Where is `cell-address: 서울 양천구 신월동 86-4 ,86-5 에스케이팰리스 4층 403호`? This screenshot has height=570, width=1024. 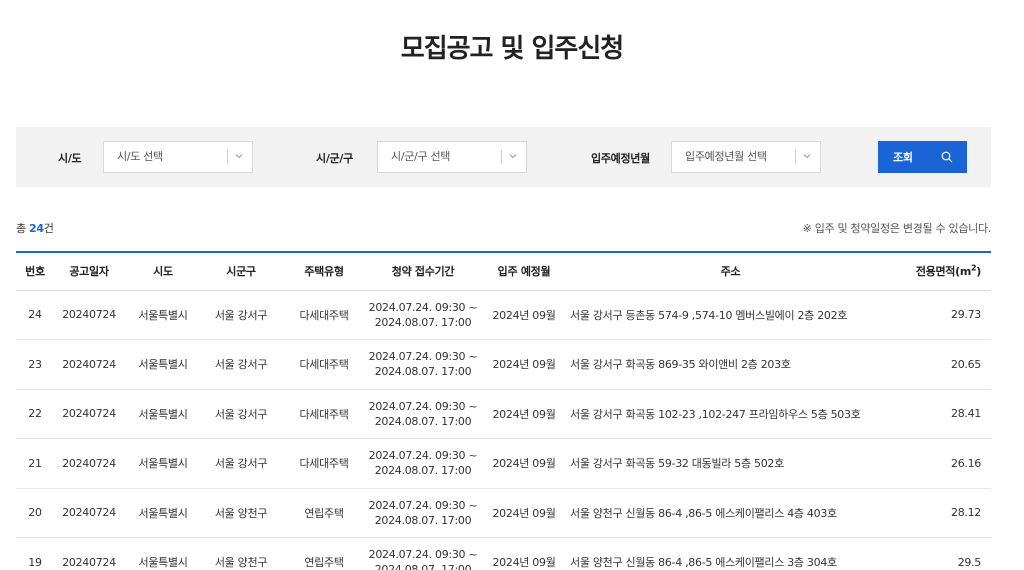
cell-address: 서울 양천구 신월동 86-4 ,86-5 에스케이팰리스 4층 403호 is located at coordinates (730, 513).